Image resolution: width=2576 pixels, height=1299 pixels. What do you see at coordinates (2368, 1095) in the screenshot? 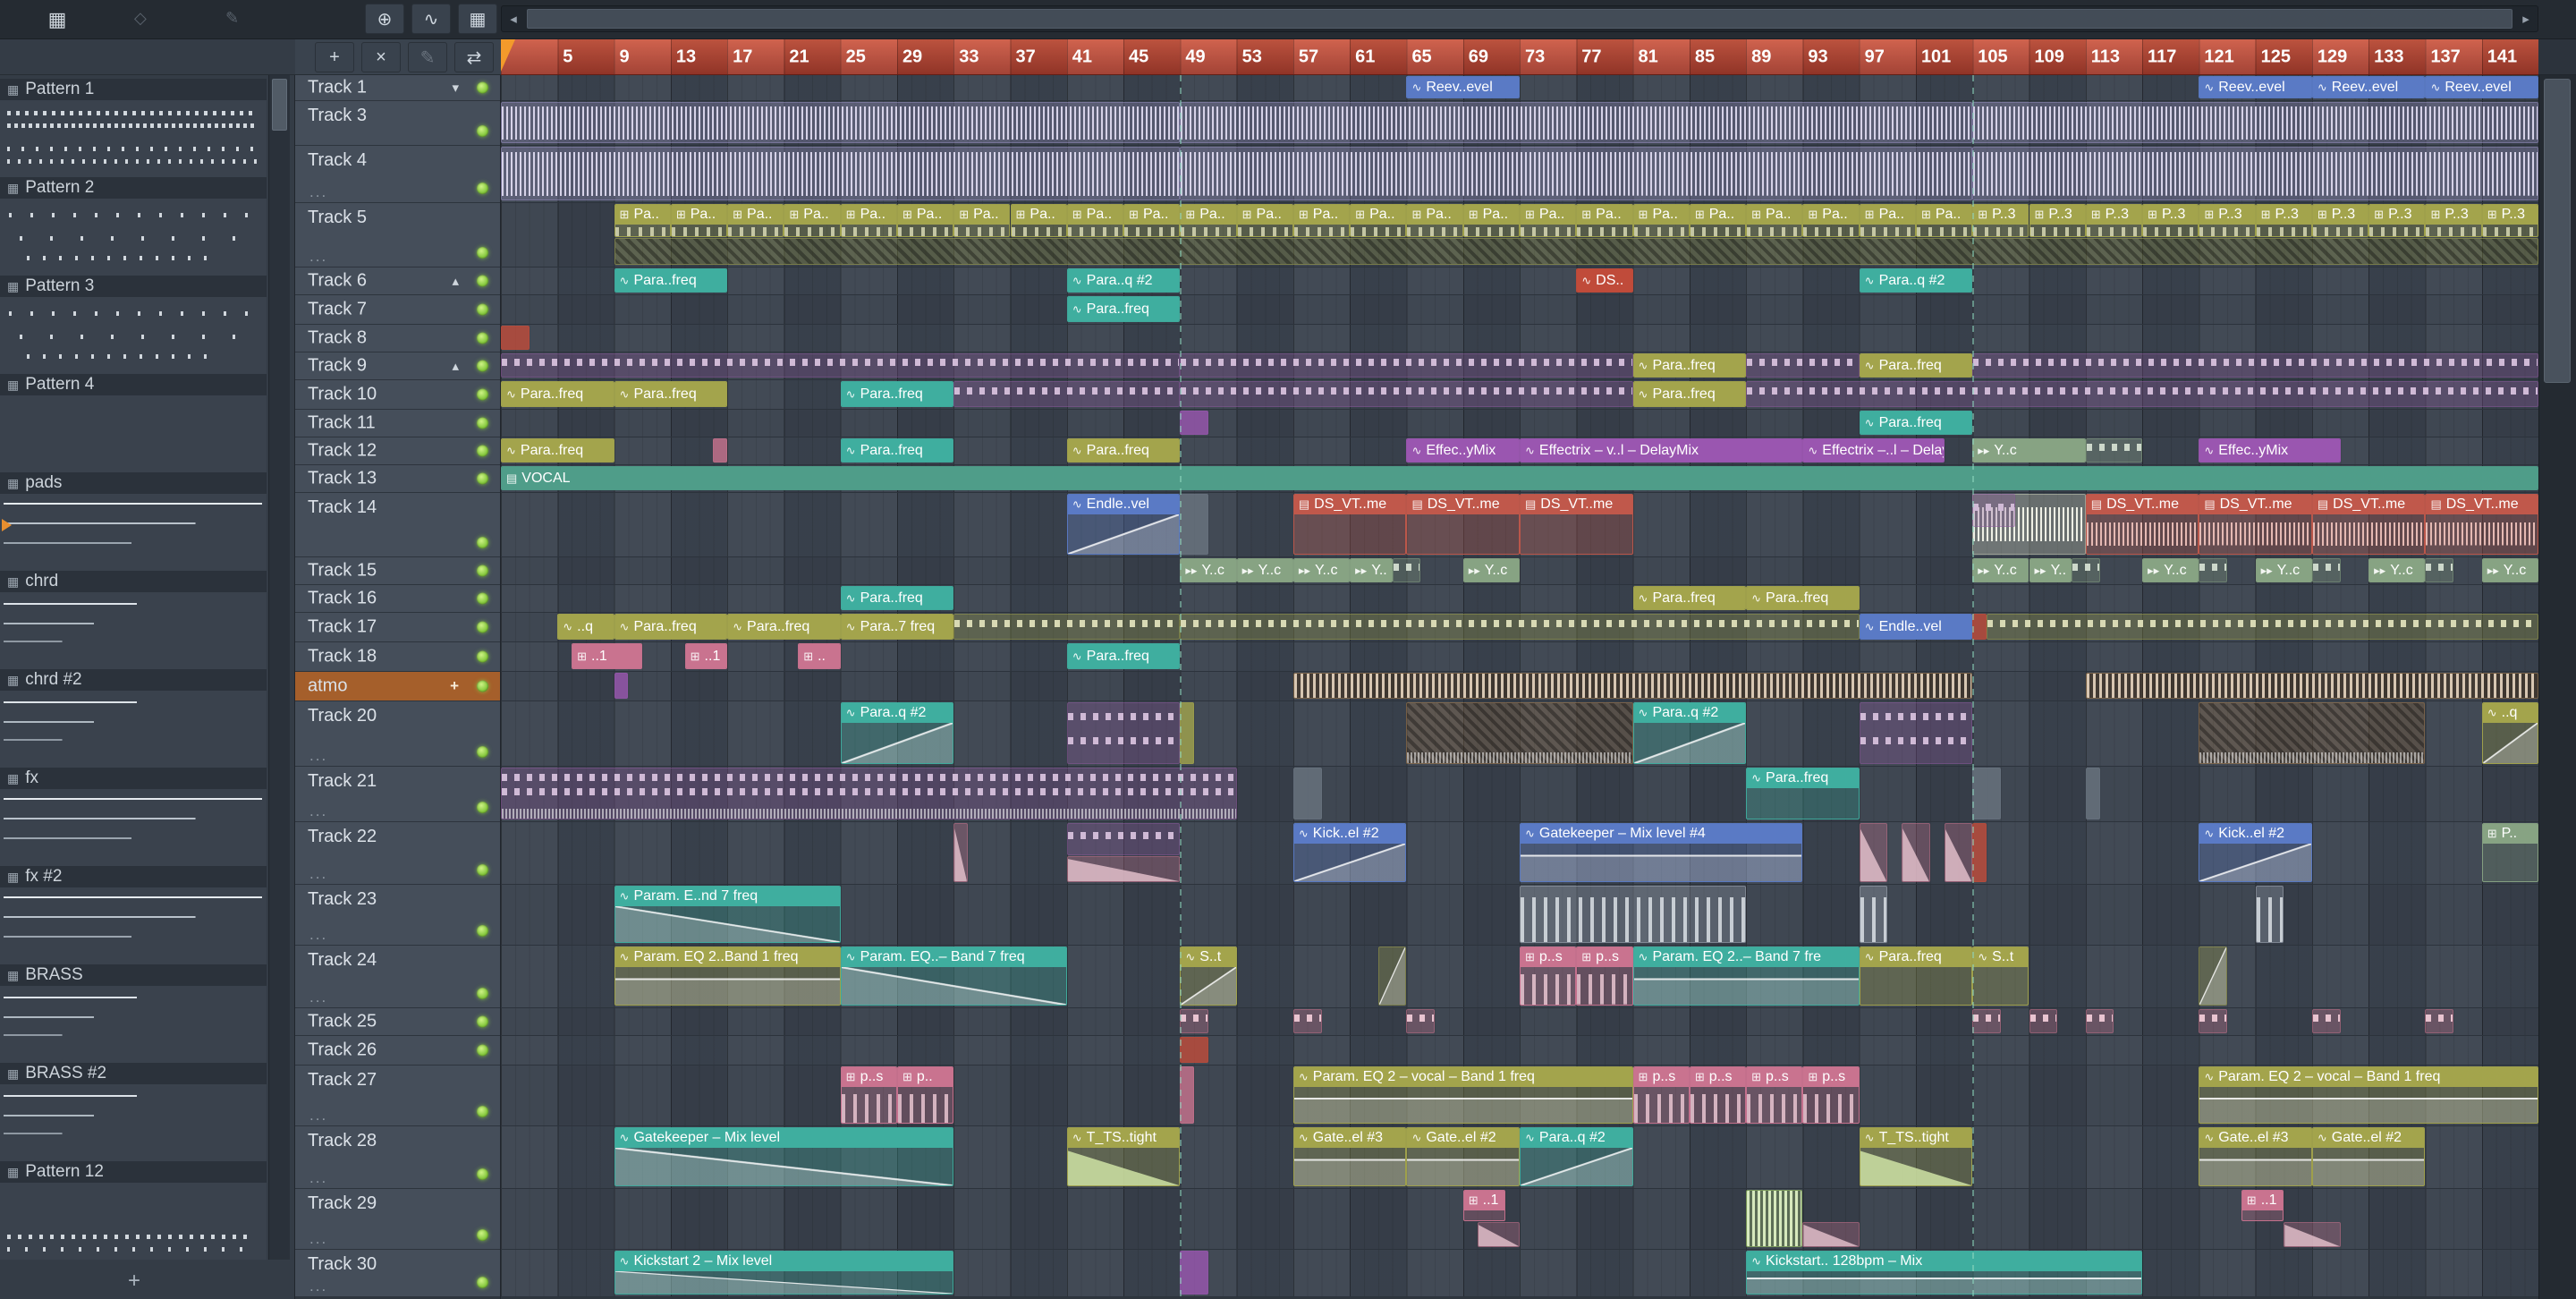
I see `clip-param-eq-2-vocal-band-1-freq: ∿ Param. EQ 2 – vocal – Band 1 freq` at bounding box center [2368, 1095].